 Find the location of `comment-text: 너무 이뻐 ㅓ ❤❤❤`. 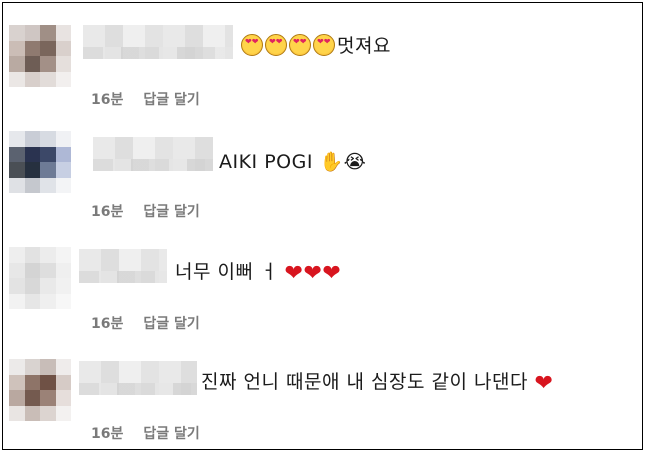

comment-text: 너무 이뻐 ㅓ ❤❤❤ is located at coordinates (258, 273).